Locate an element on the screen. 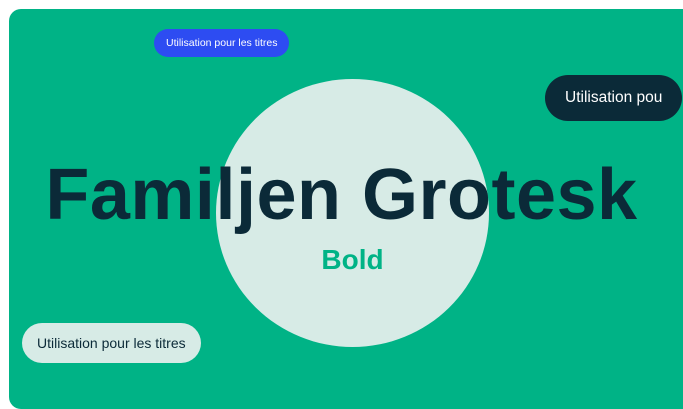 Image resolution: width=683 pixels, height=409 pixels. usage-tag-blue: Utilisation pour les titres is located at coordinates (222, 43).